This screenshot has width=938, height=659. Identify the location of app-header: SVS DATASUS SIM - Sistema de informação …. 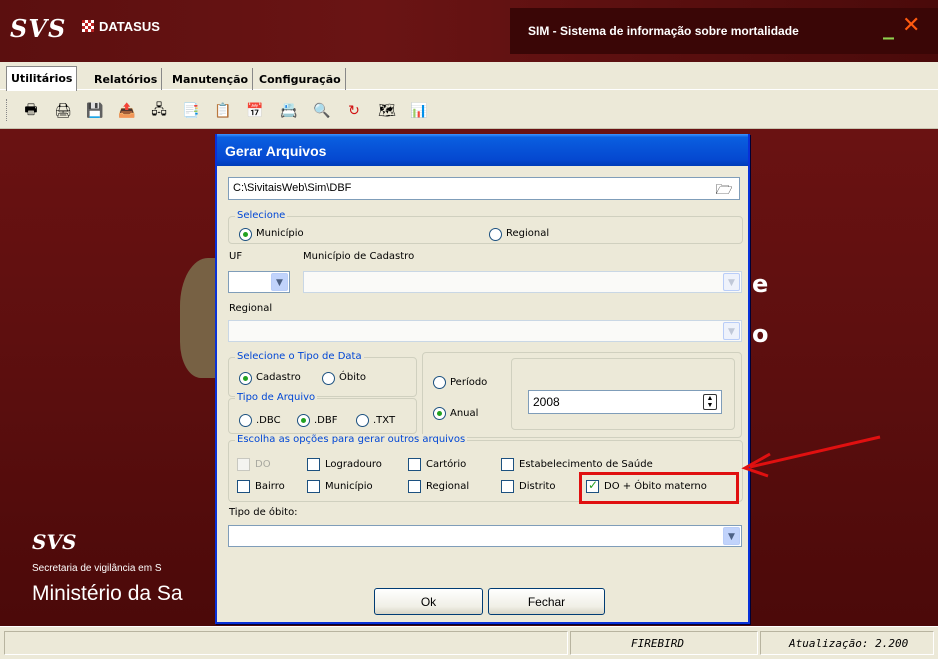
(469, 31).